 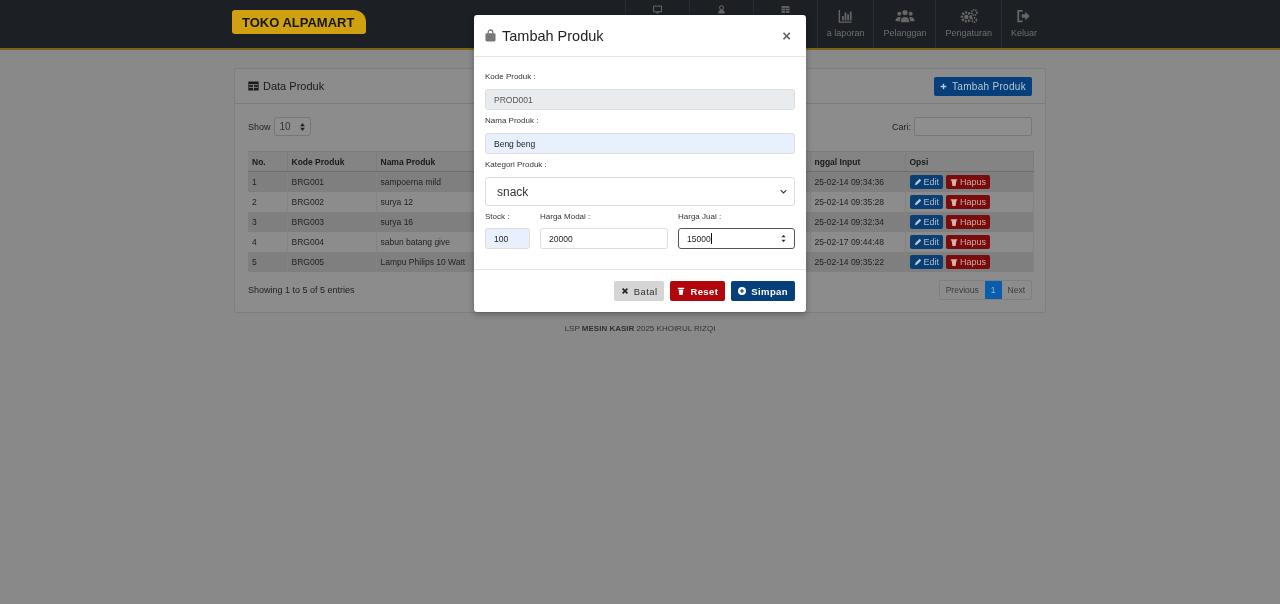 What do you see at coordinates (657, 9) in the screenshot?
I see `monitor-icon` at bounding box center [657, 9].